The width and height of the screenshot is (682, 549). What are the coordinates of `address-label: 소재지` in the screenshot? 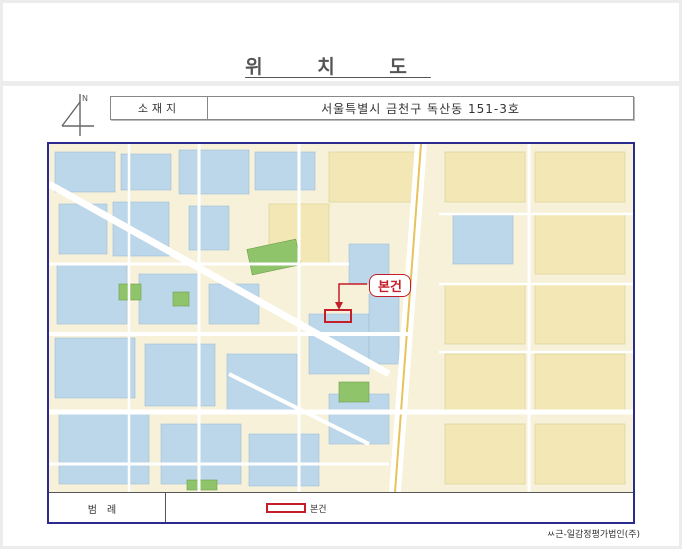 It's located at (159, 108).